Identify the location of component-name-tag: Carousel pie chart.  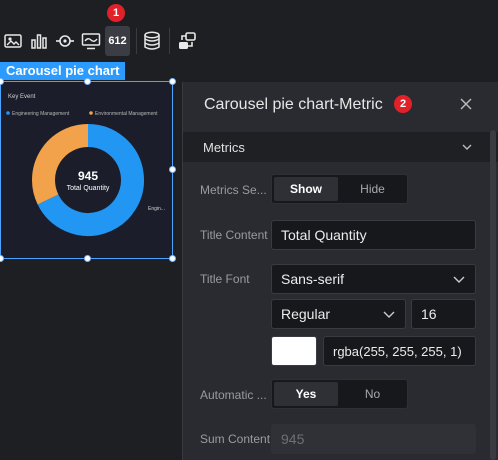
(63, 71).